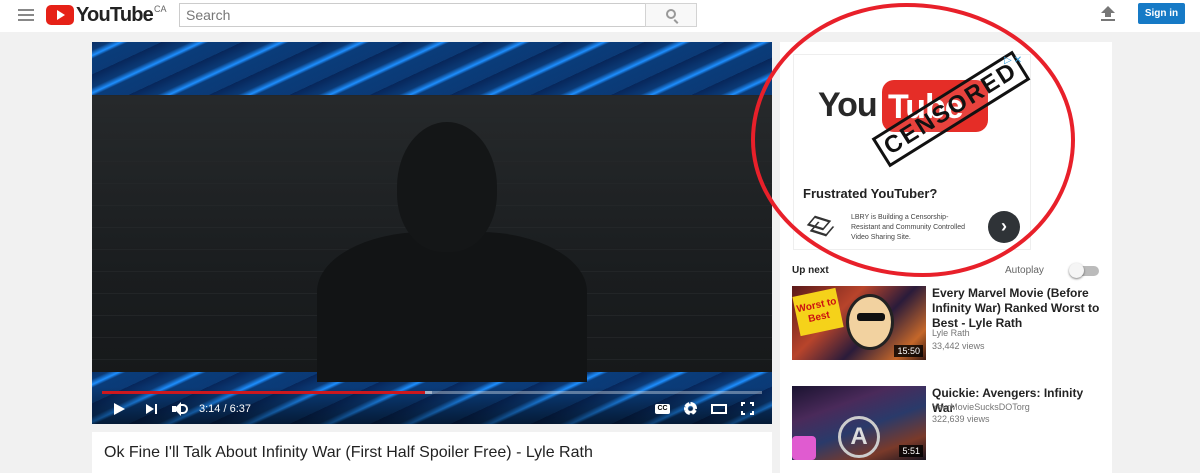 This screenshot has width=1200, height=473. Describe the element at coordinates (908, 351) in the screenshot. I see `duration-badge: 15:50` at that location.